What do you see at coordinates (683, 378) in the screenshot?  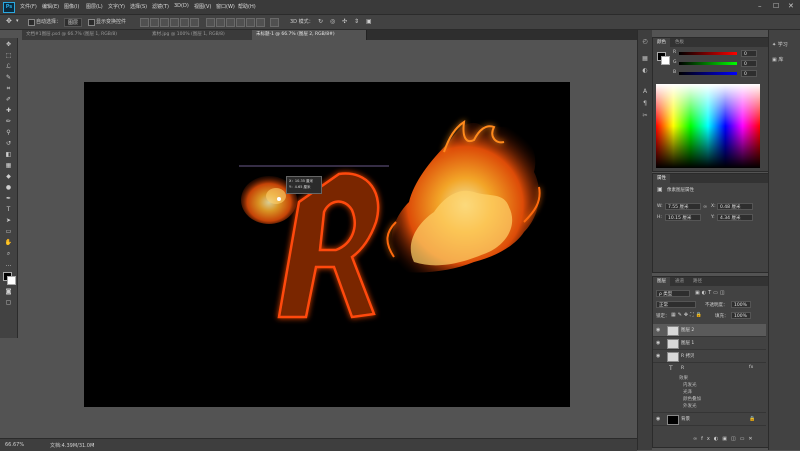 I see `effects-header: 效果` at bounding box center [683, 378].